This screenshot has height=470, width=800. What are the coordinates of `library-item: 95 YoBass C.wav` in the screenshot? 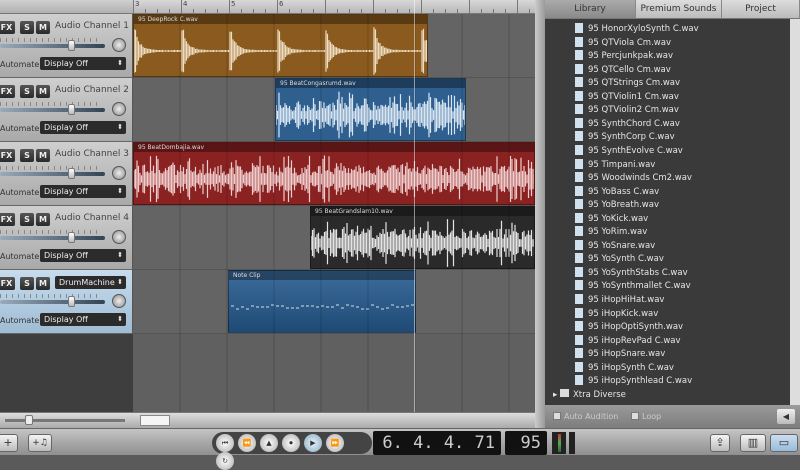 It's located at (617, 192).